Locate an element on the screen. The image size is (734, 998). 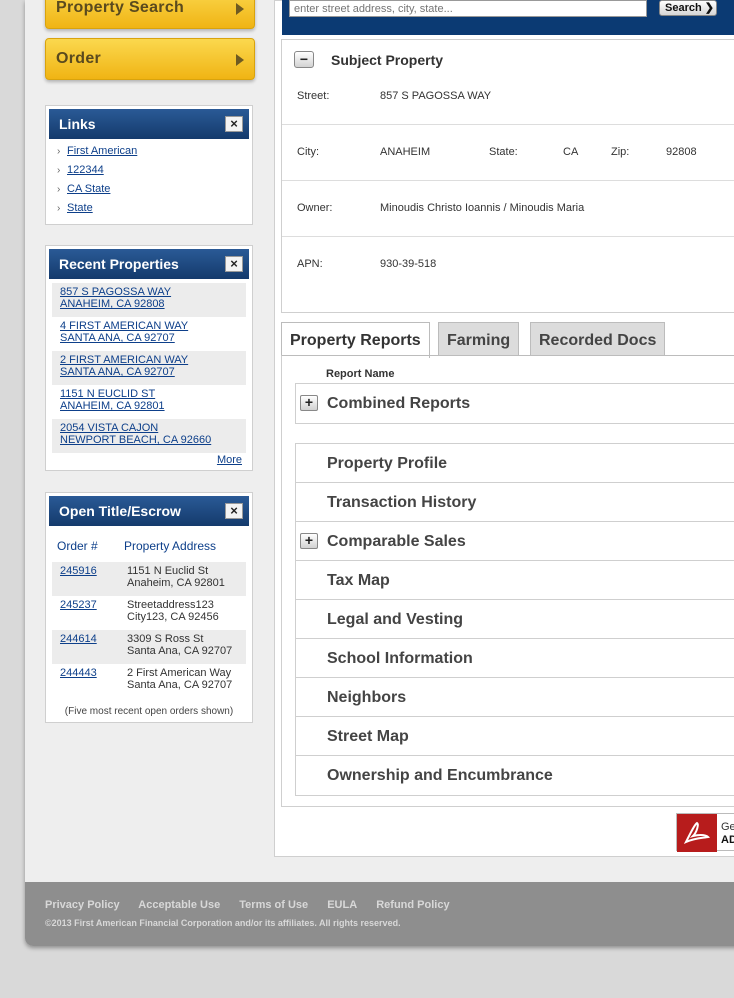
report-item-ownership-encumbrance: Ownership and Encumbrance is located at coordinates (515, 775).